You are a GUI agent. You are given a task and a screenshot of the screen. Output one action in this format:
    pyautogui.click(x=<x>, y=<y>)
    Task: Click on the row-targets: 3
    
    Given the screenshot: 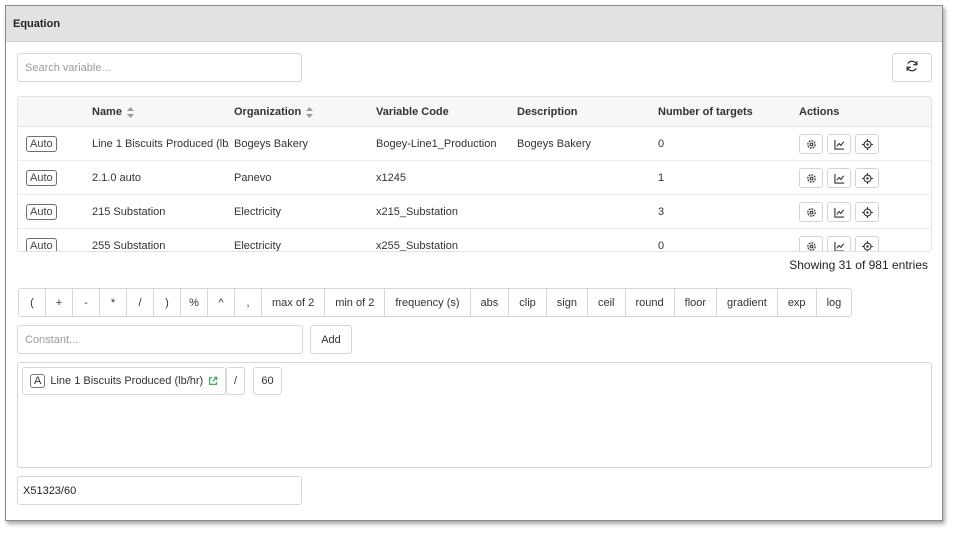 What is the action you would take?
    pyautogui.click(x=661, y=212)
    